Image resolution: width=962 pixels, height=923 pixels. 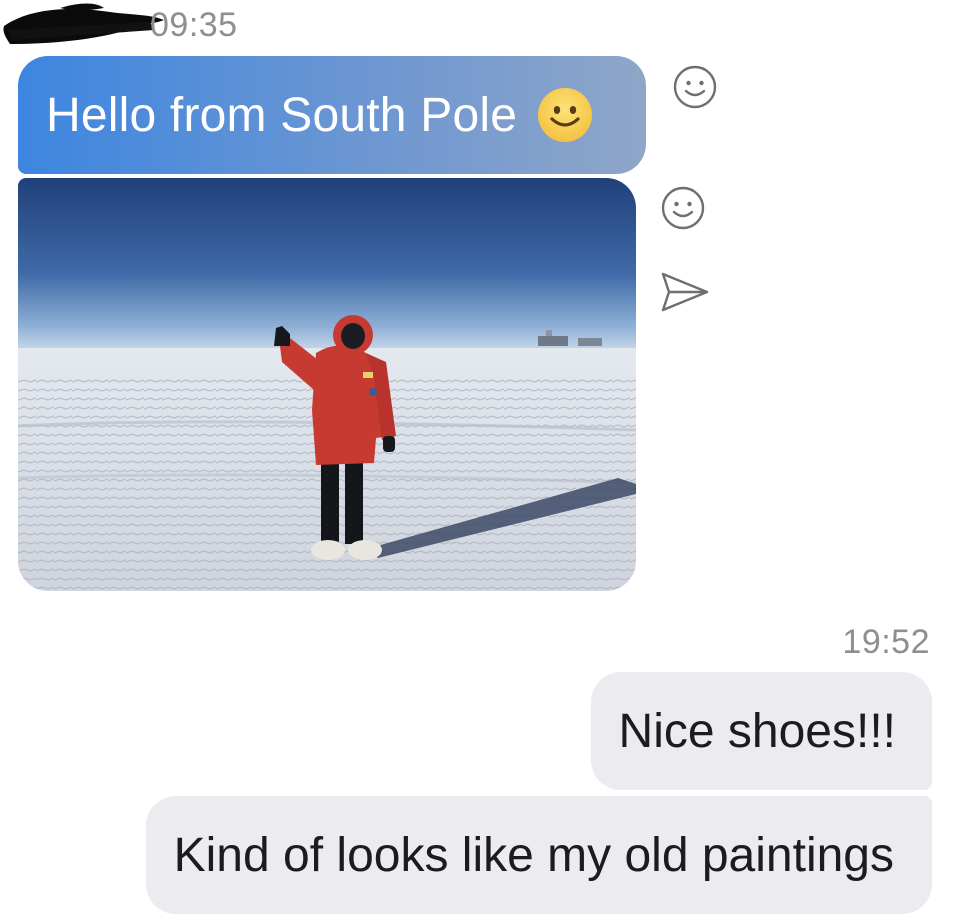 What do you see at coordinates (757, 731) in the screenshot?
I see `message-text: Nice shoes!!!` at bounding box center [757, 731].